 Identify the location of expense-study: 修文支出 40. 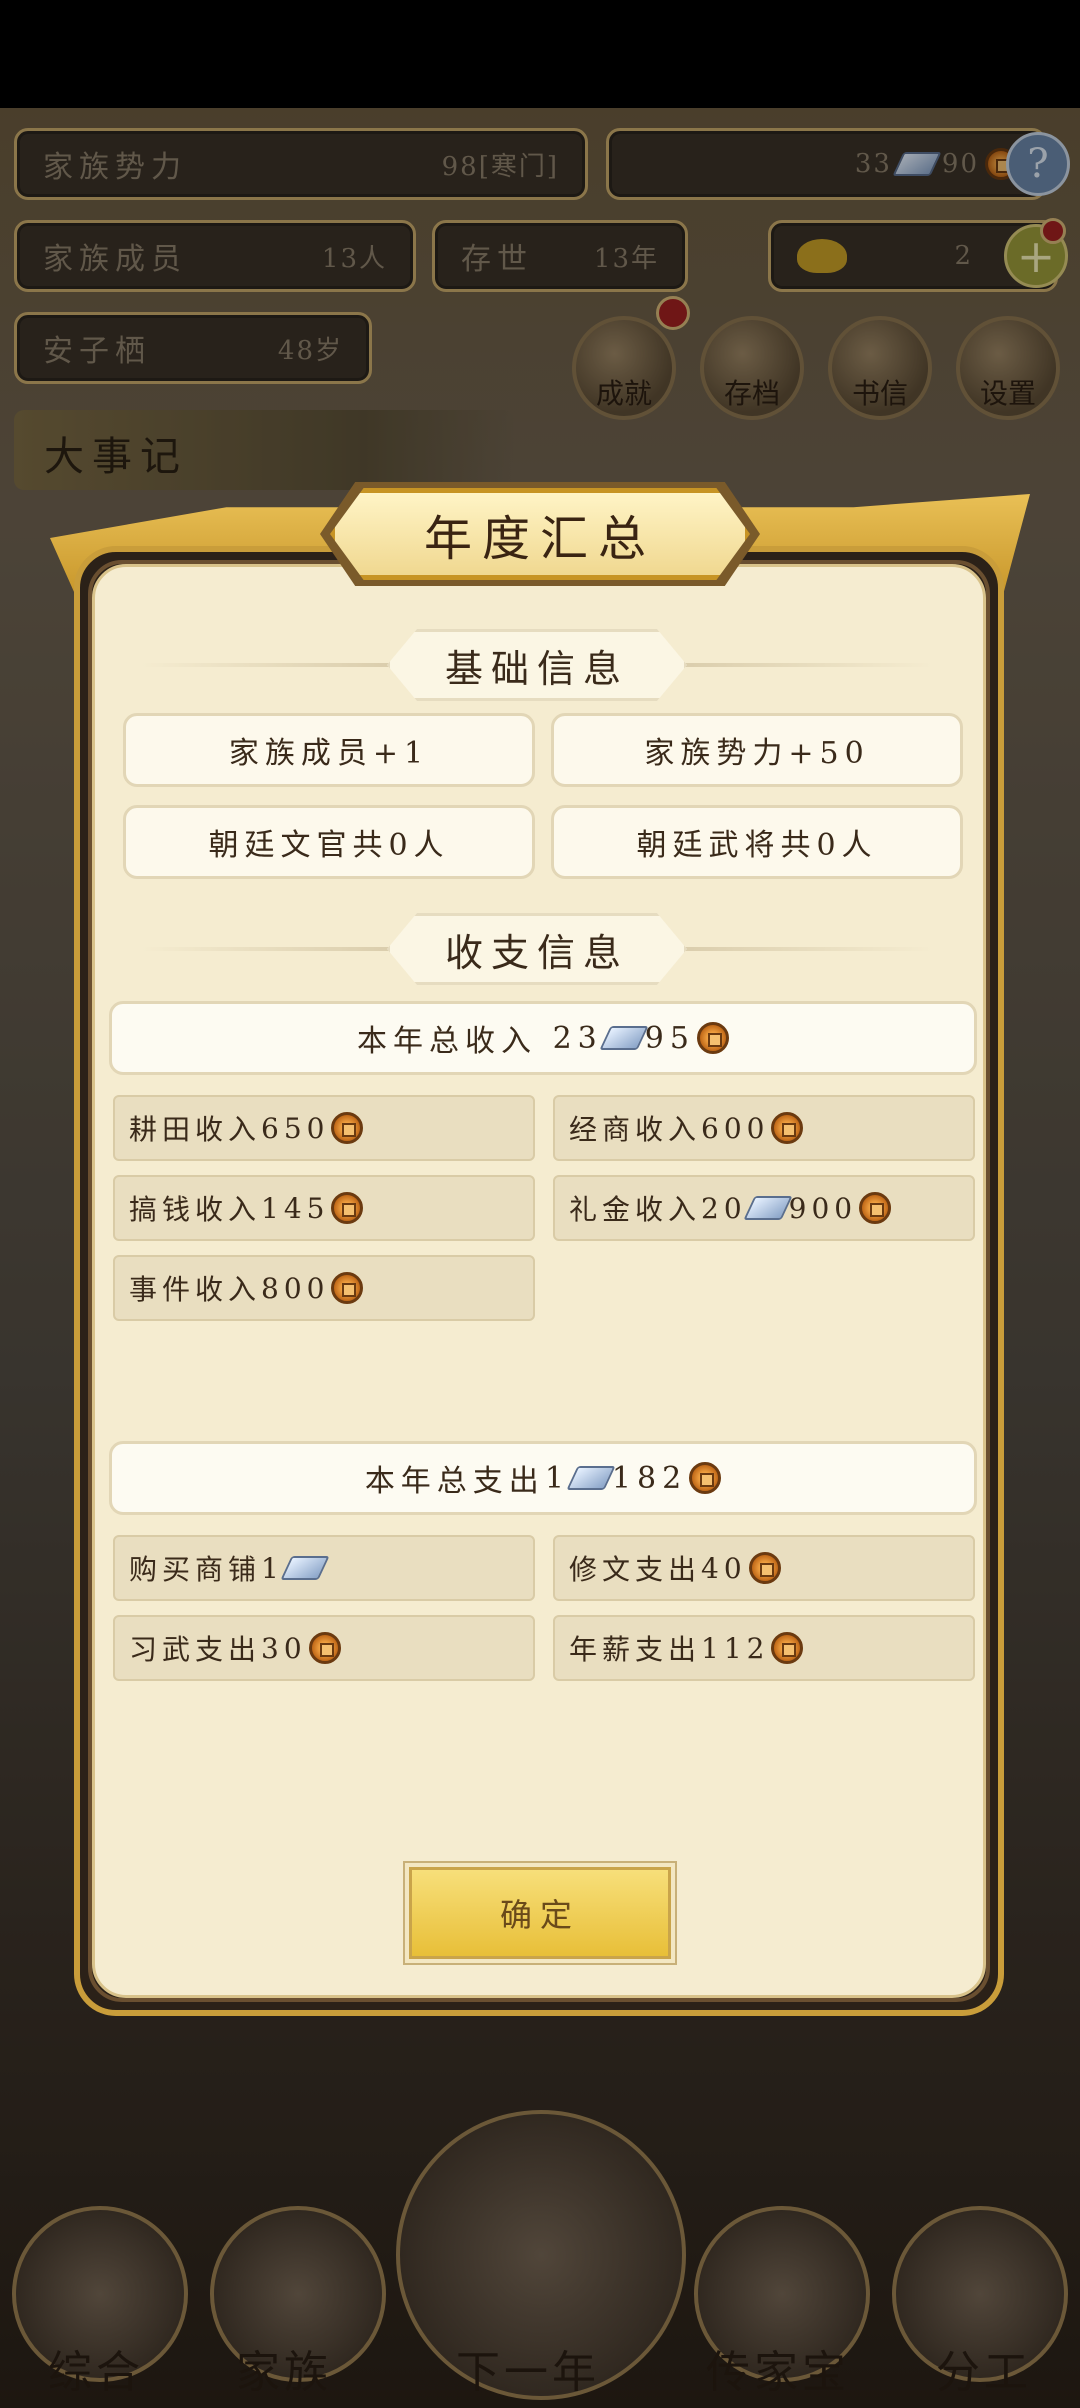
(764, 1568).